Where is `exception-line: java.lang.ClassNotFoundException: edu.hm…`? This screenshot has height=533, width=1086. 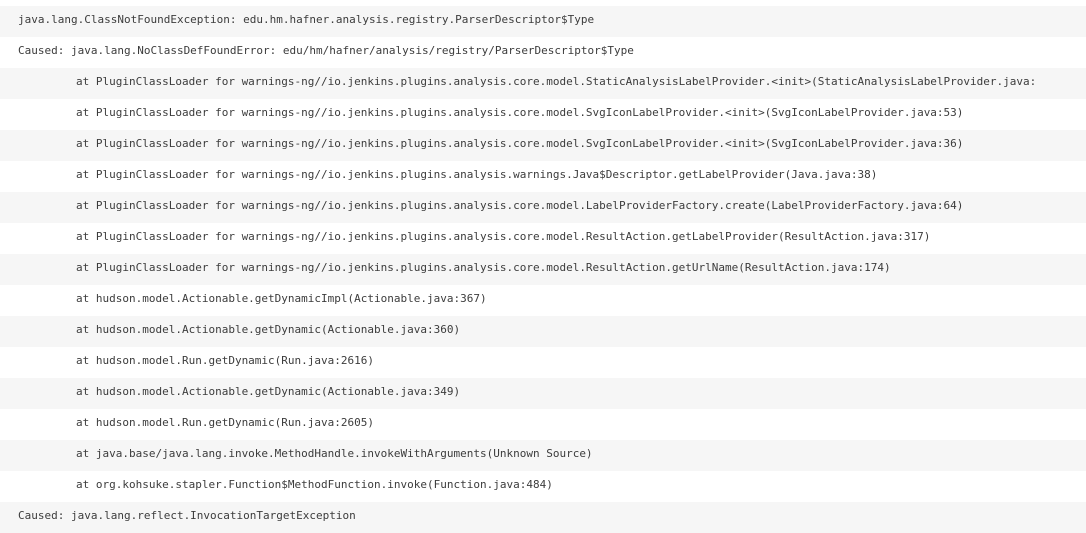 exception-line: java.lang.ClassNotFoundException: edu.hm… is located at coordinates (543, 21).